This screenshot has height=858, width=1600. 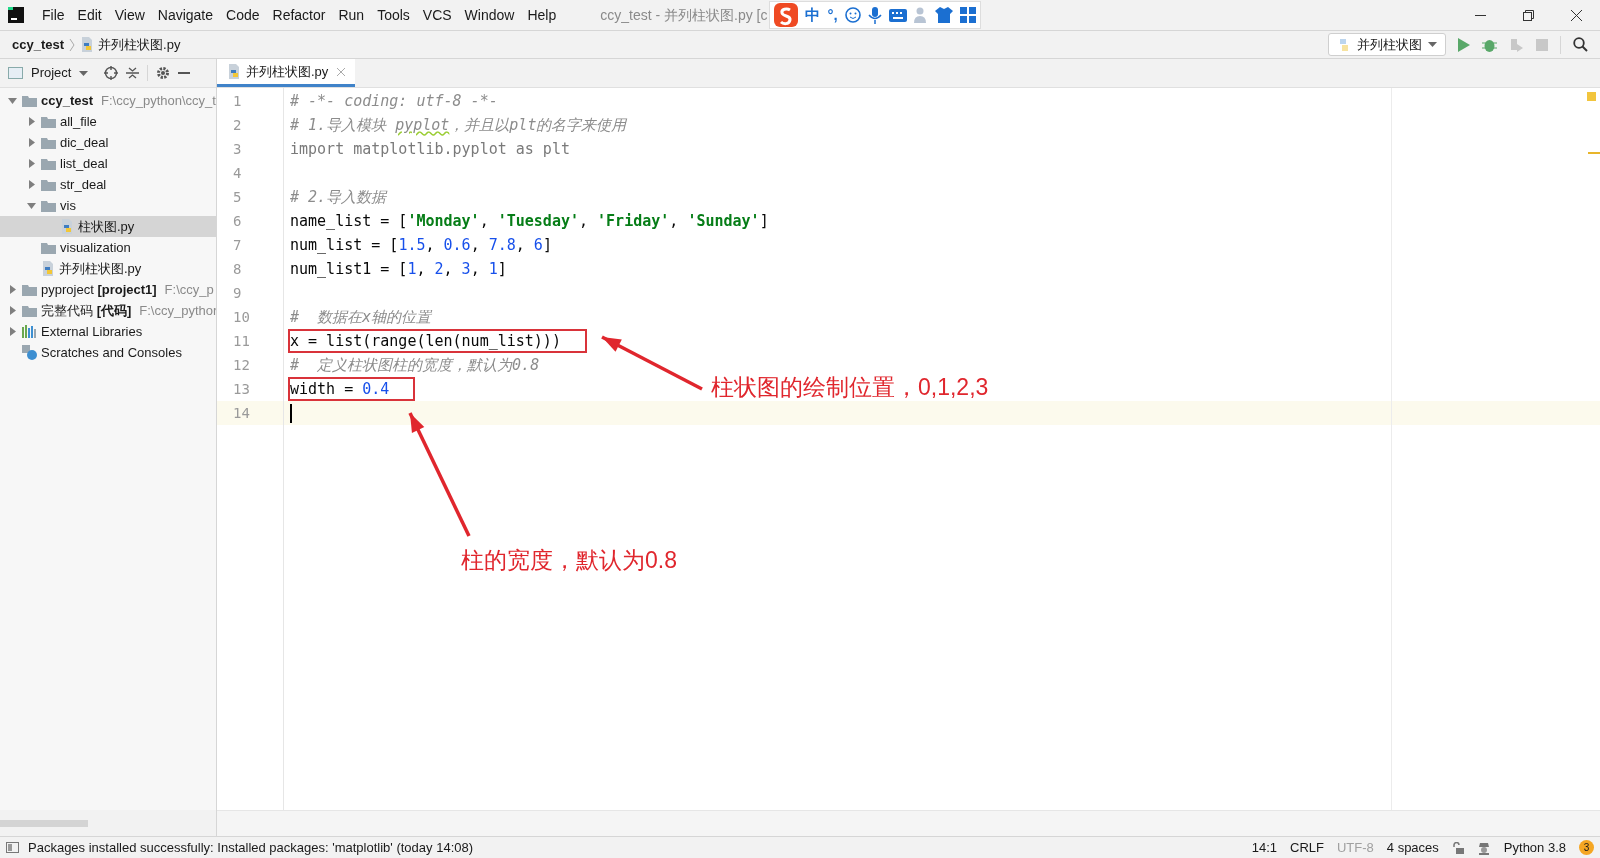 I want to click on item-label: dic_deal, so click(x=84, y=142).